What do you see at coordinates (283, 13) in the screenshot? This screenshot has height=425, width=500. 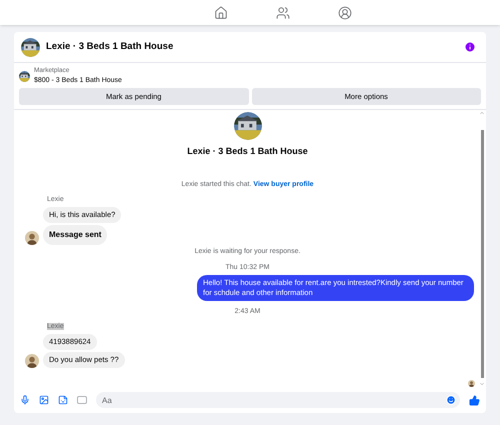 I see `people-icon` at bounding box center [283, 13].